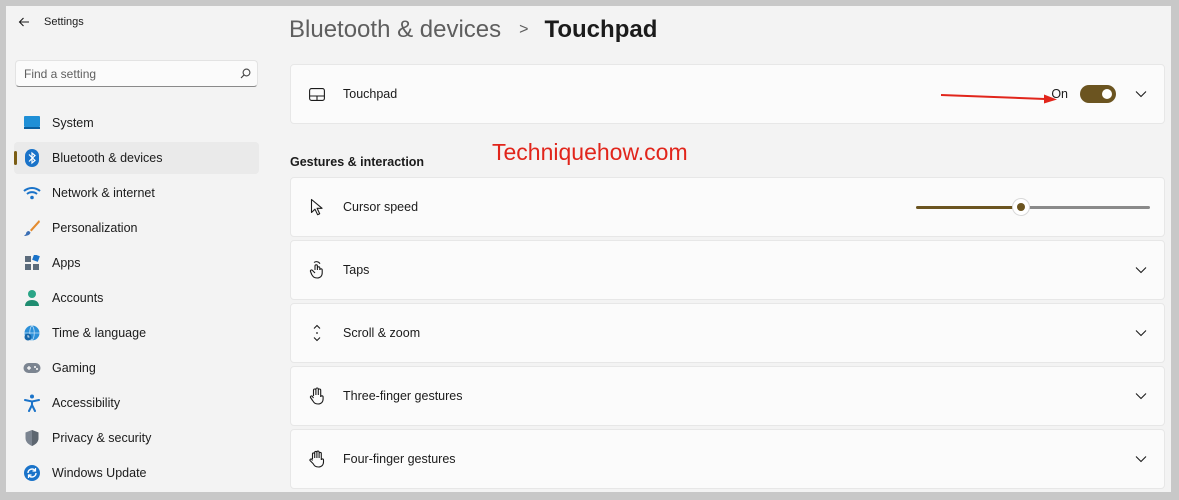 The width and height of the screenshot is (1179, 500). What do you see at coordinates (357, 162) in the screenshot?
I see `section-title: Gestures & interaction` at bounding box center [357, 162].